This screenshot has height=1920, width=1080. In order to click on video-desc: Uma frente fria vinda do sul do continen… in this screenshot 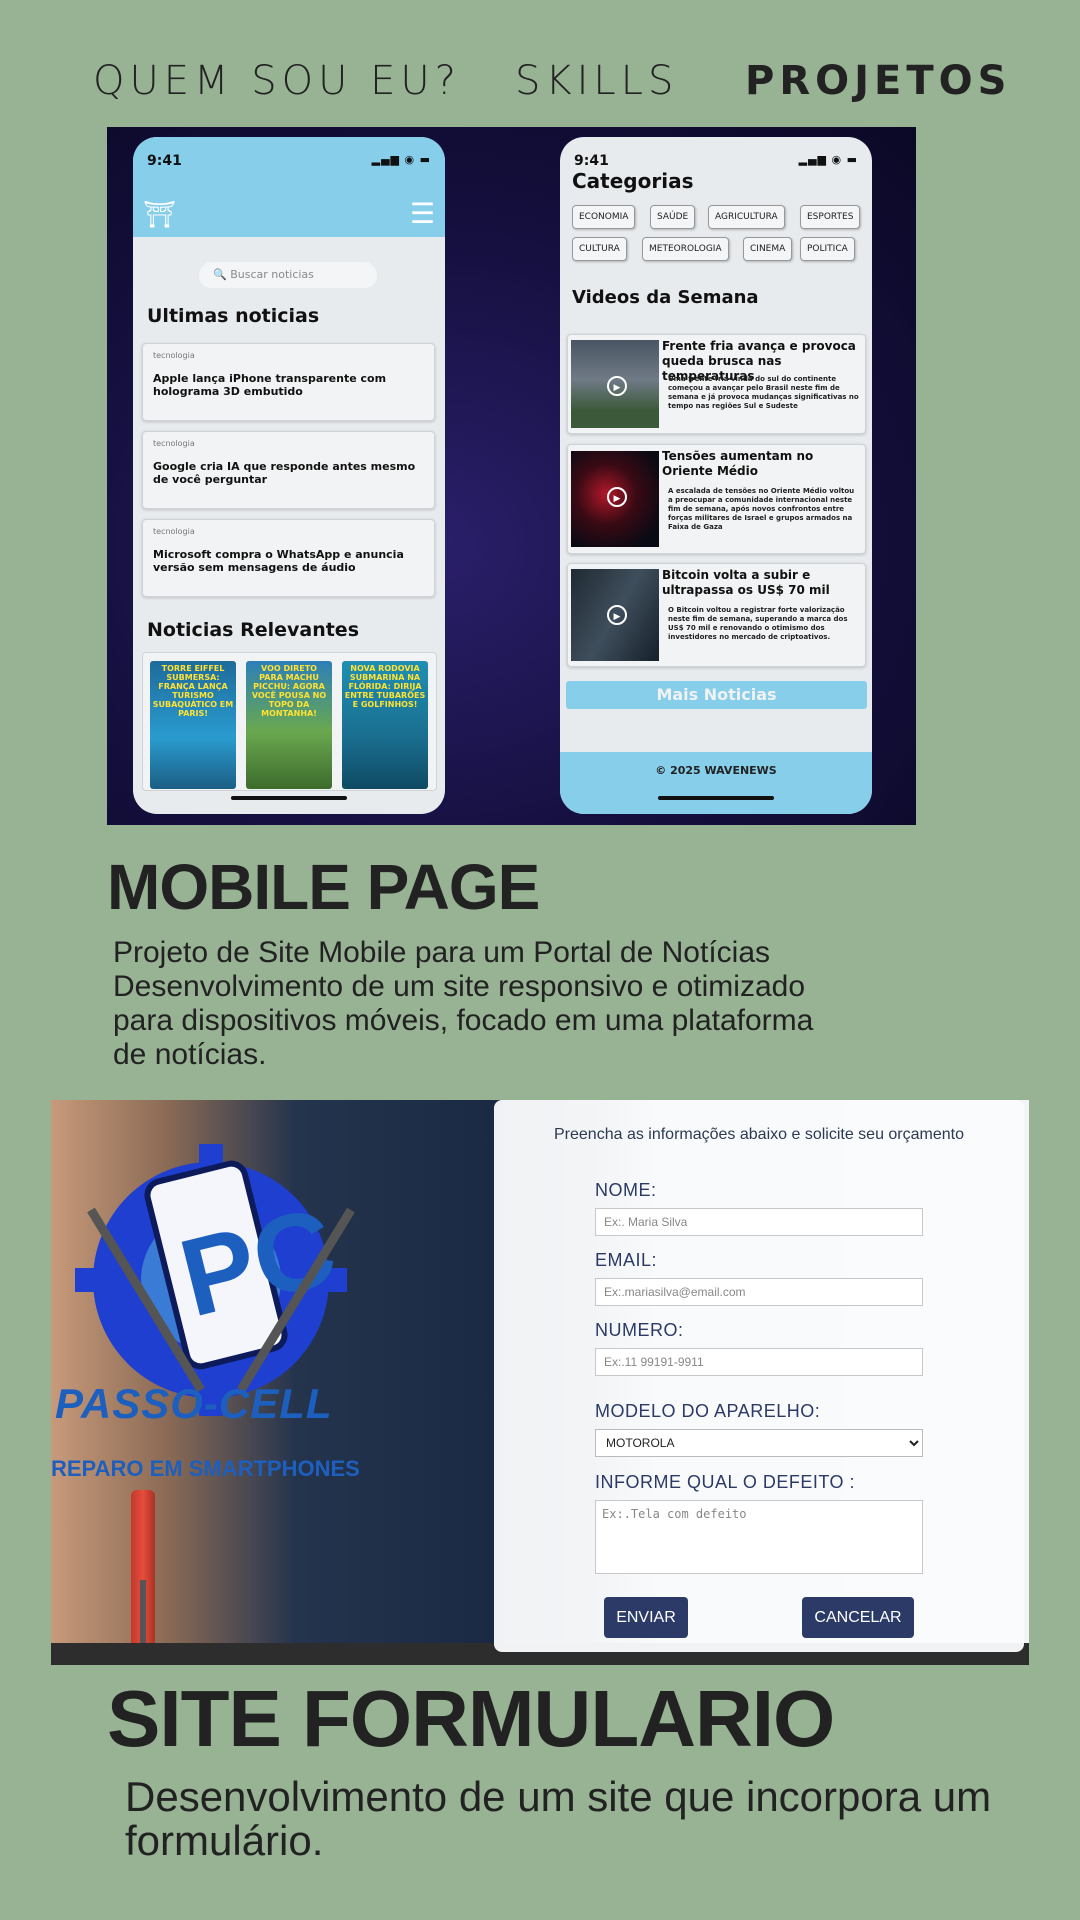, I will do `click(763, 392)`.